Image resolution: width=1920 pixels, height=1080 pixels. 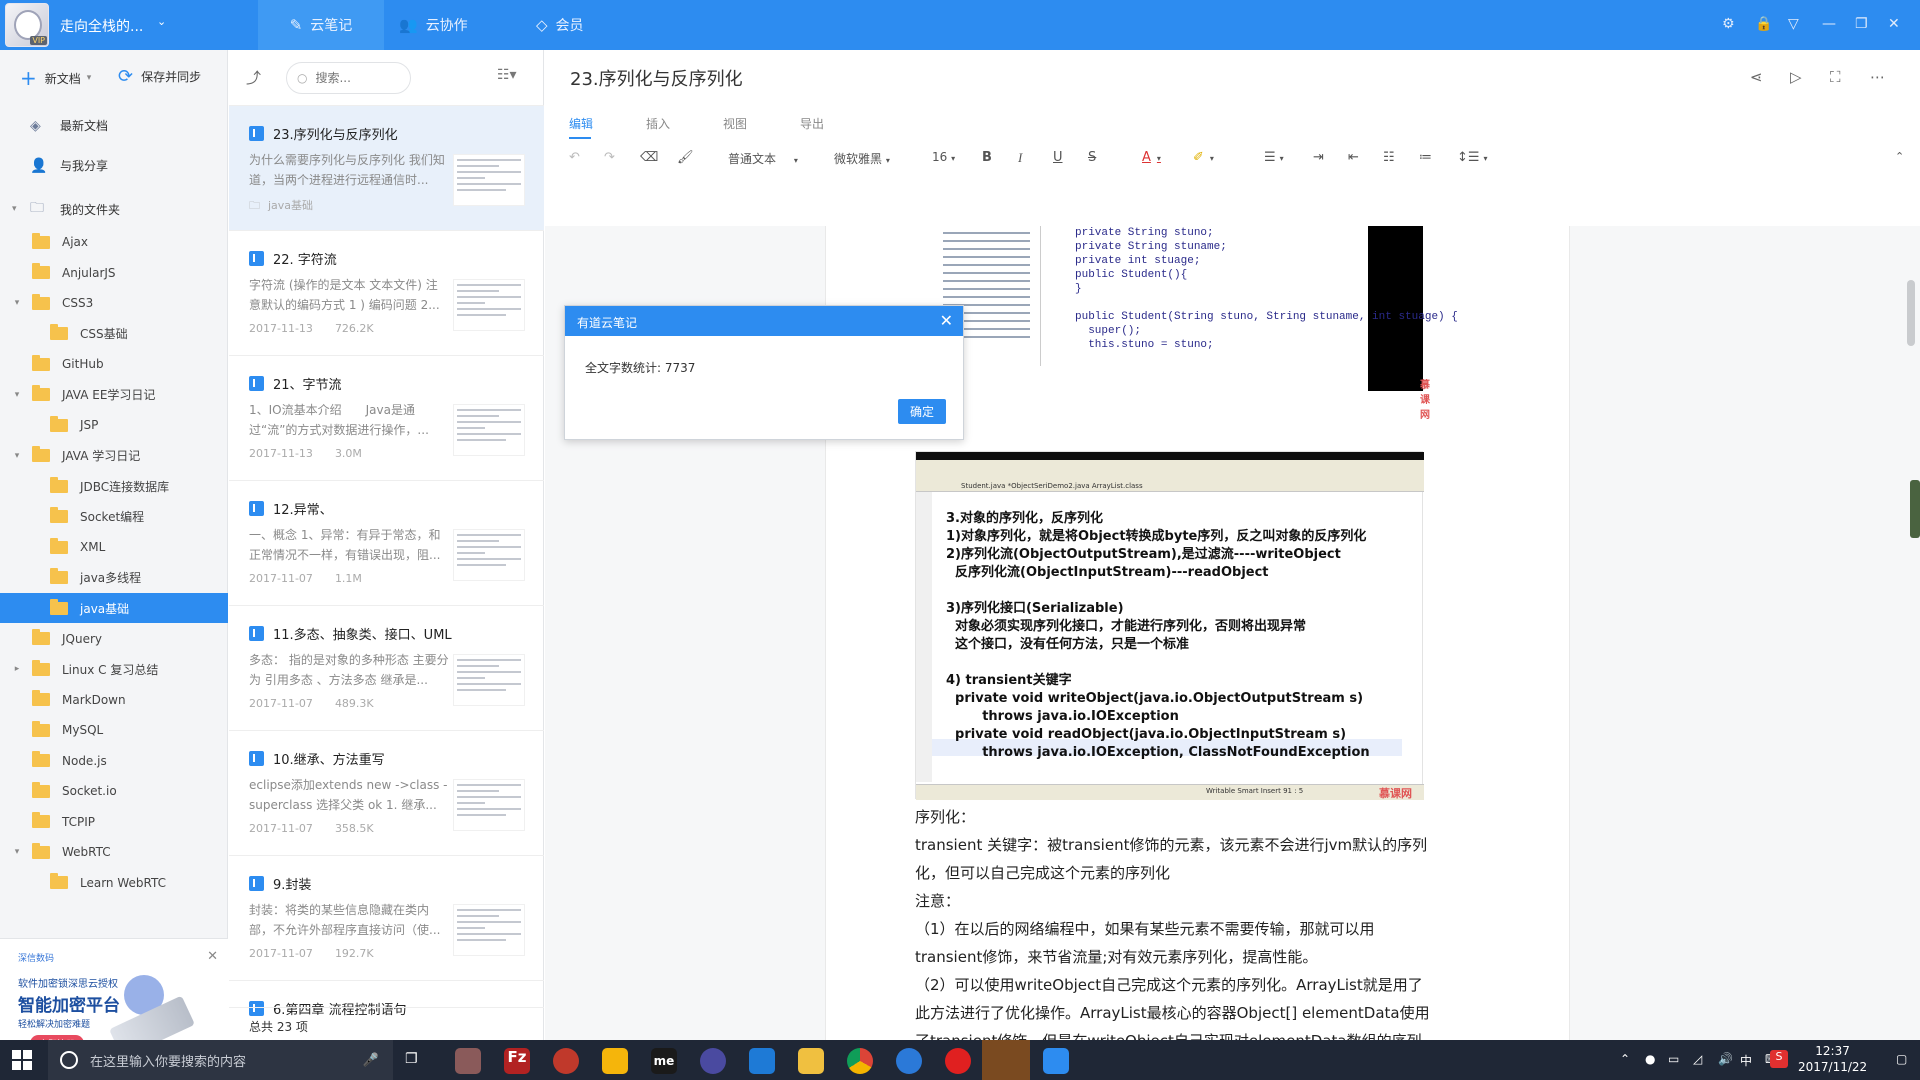 I want to click on restore-icon: ❐, so click(x=1861, y=24).